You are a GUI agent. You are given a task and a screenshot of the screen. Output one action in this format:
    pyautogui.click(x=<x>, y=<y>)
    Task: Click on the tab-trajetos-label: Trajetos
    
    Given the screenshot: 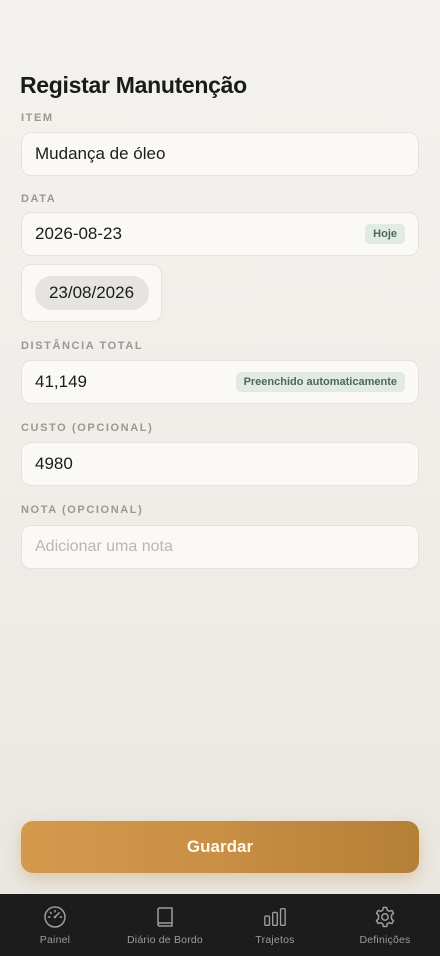 What is the action you would take?
    pyautogui.click(x=275, y=940)
    